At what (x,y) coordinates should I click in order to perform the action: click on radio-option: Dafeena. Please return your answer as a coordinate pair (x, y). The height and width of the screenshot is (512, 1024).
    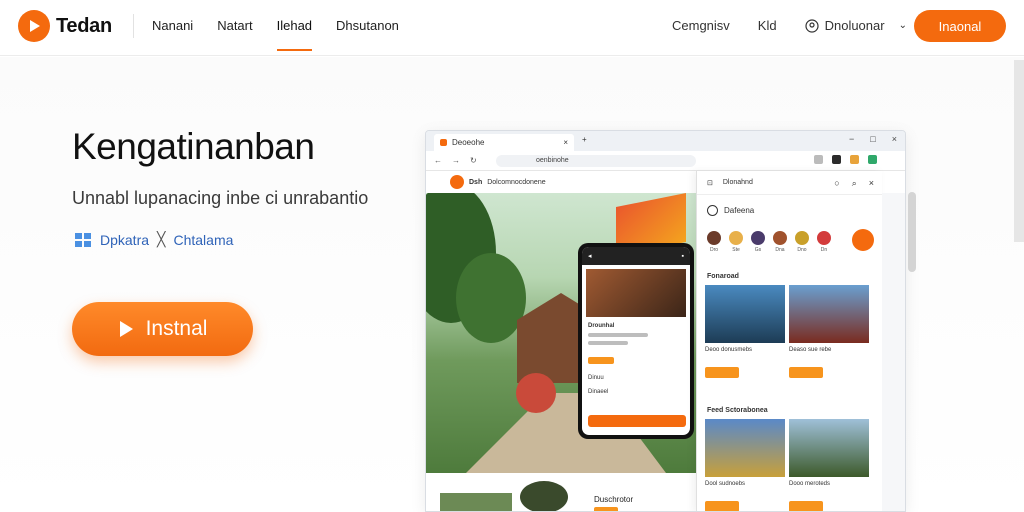
    Looking at the image, I should click on (730, 210).